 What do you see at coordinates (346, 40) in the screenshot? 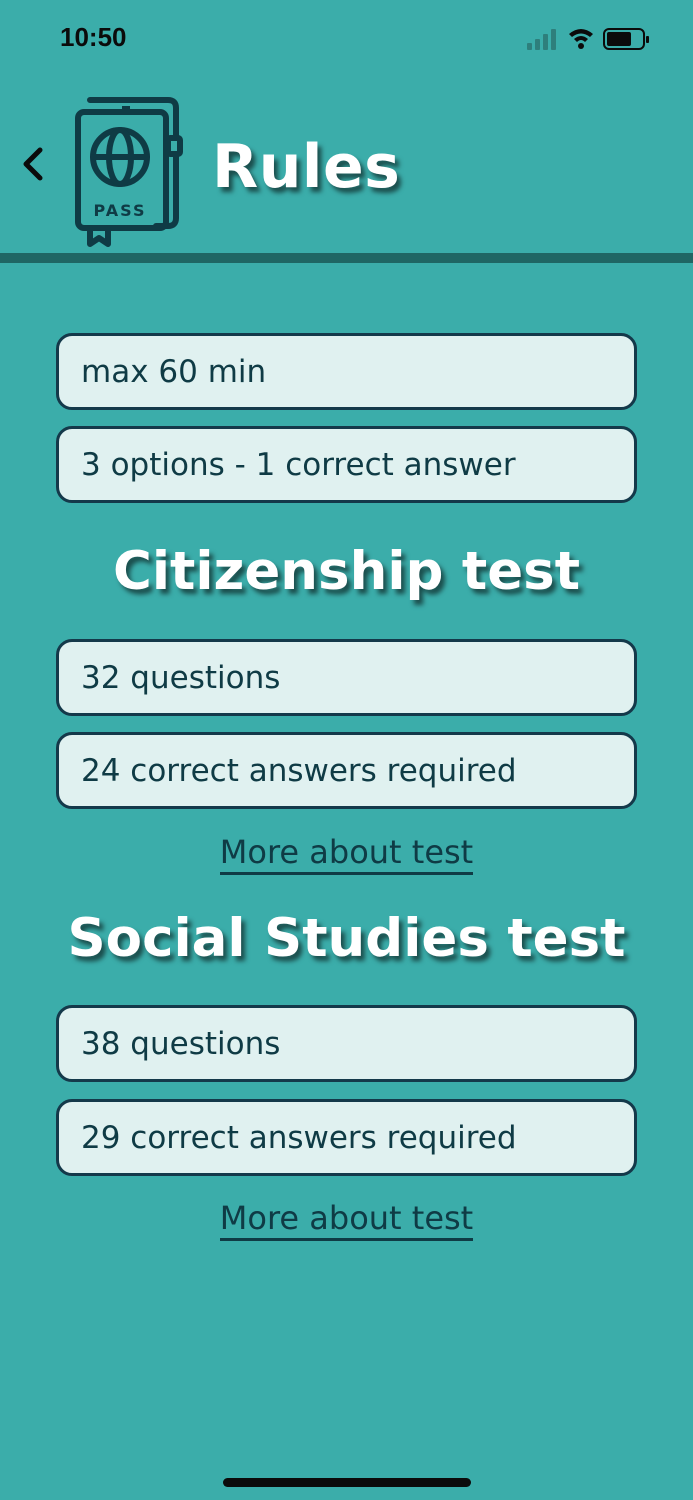
I see `status-bar: 10:50` at bounding box center [346, 40].